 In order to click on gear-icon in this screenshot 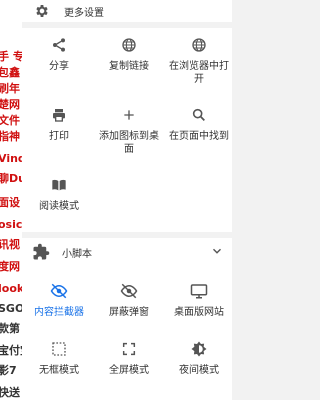, I will do `click(42, 11)`.